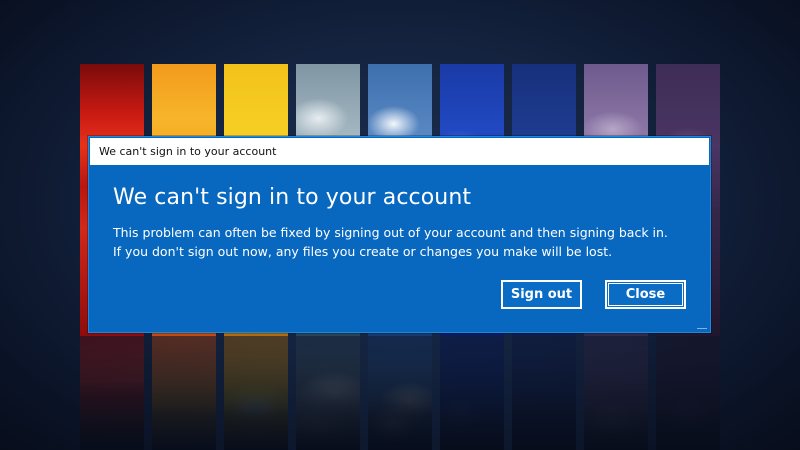  Describe the element at coordinates (399, 151) in the screenshot. I see `dialog-titlebar: We can't sign in to your account` at that location.